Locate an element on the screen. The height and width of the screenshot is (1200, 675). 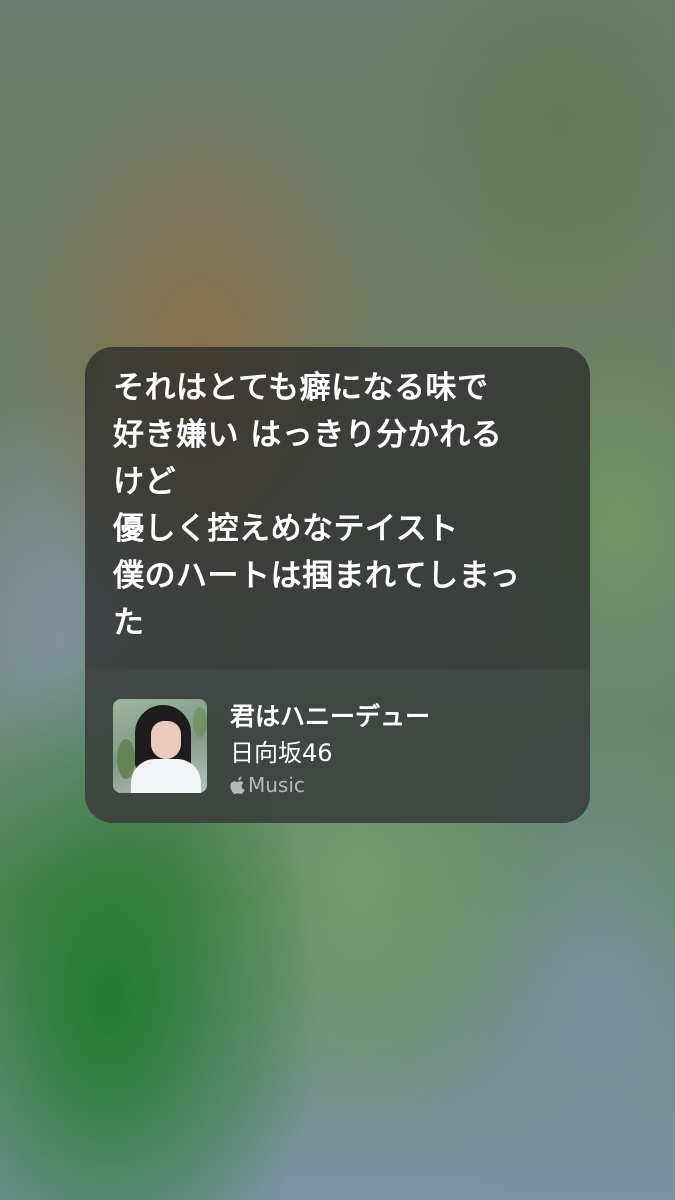
lyric-line: た is located at coordinates (129, 623).